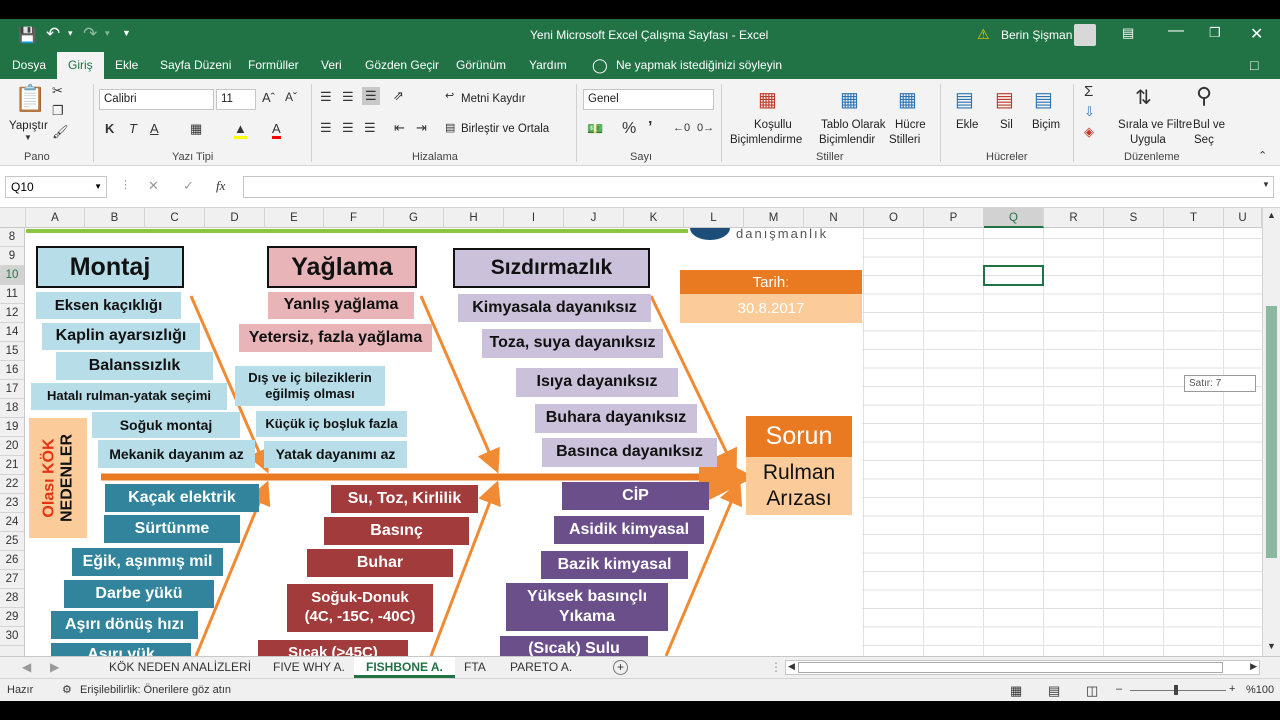  I want to click on align-middle-icon: ☰, so click(348, 97).